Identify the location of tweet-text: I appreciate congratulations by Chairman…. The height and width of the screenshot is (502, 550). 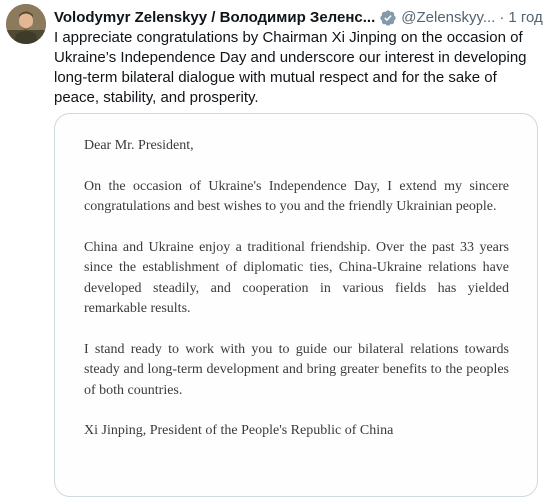
(290, 67).